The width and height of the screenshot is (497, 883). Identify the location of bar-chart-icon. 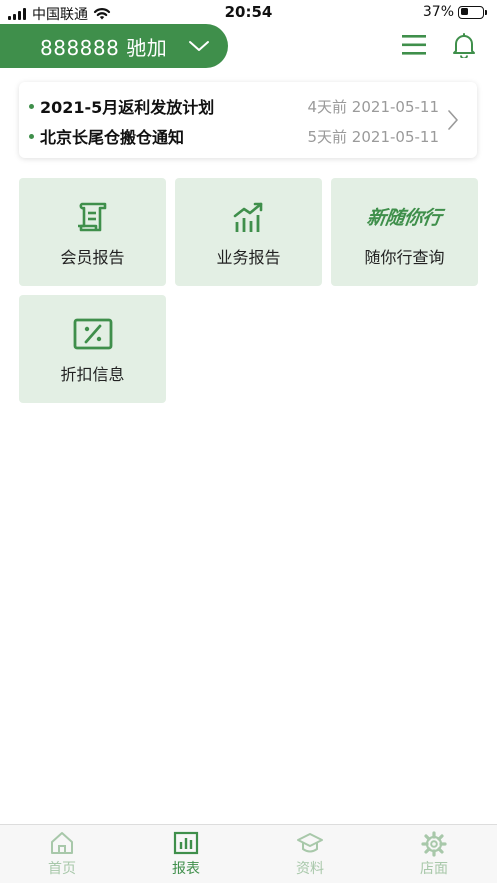
(186, 843).